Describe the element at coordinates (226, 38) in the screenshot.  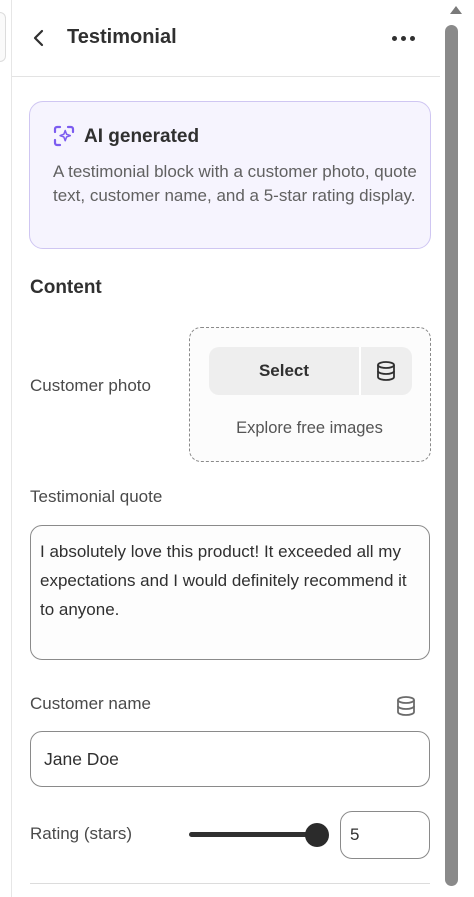
I see `panel-header: Testimonial` at that location.